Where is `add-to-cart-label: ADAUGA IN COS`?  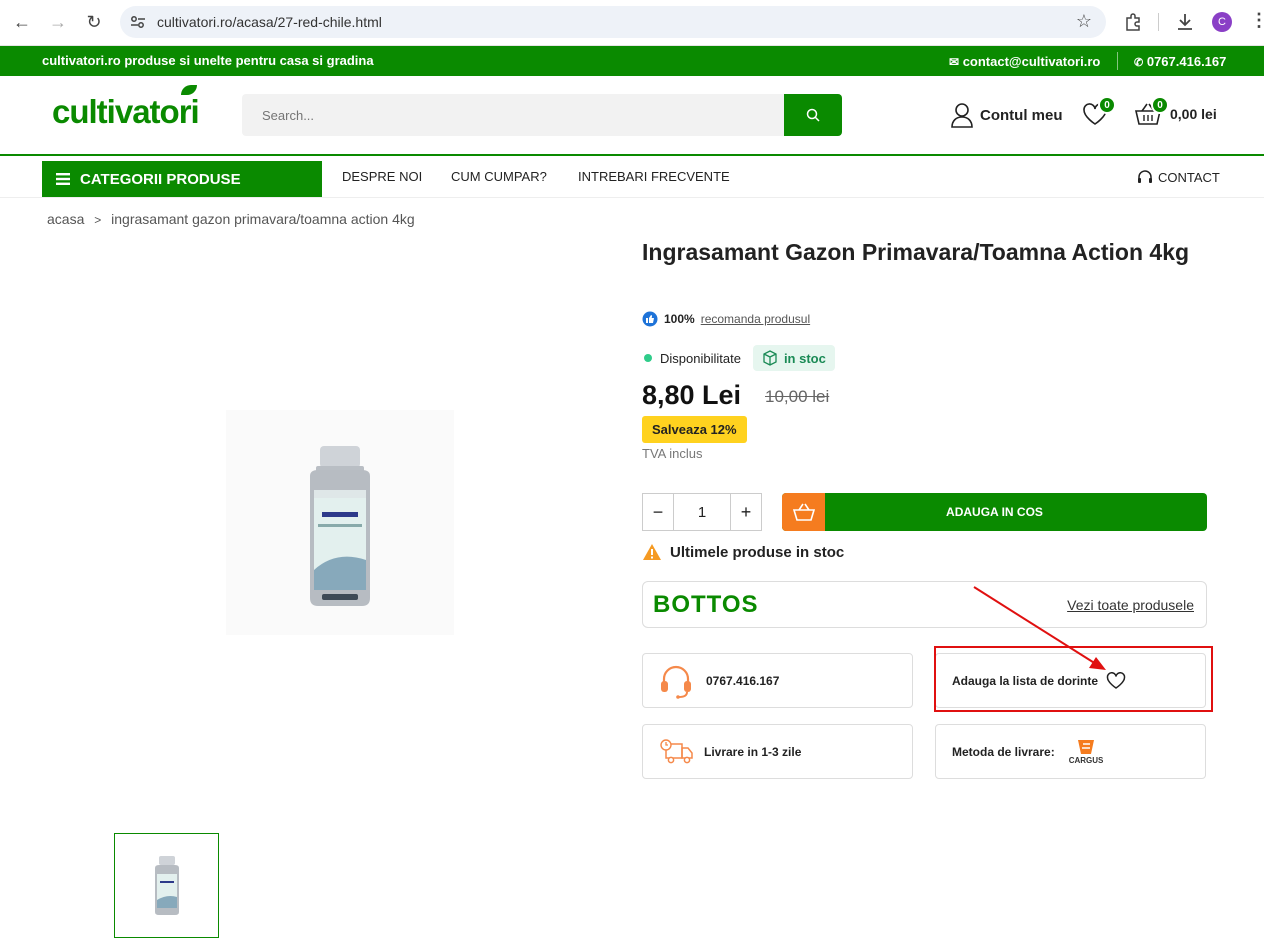
add-to-cart-label: ADAUGA IN COS is located at coordinates (994, 512).